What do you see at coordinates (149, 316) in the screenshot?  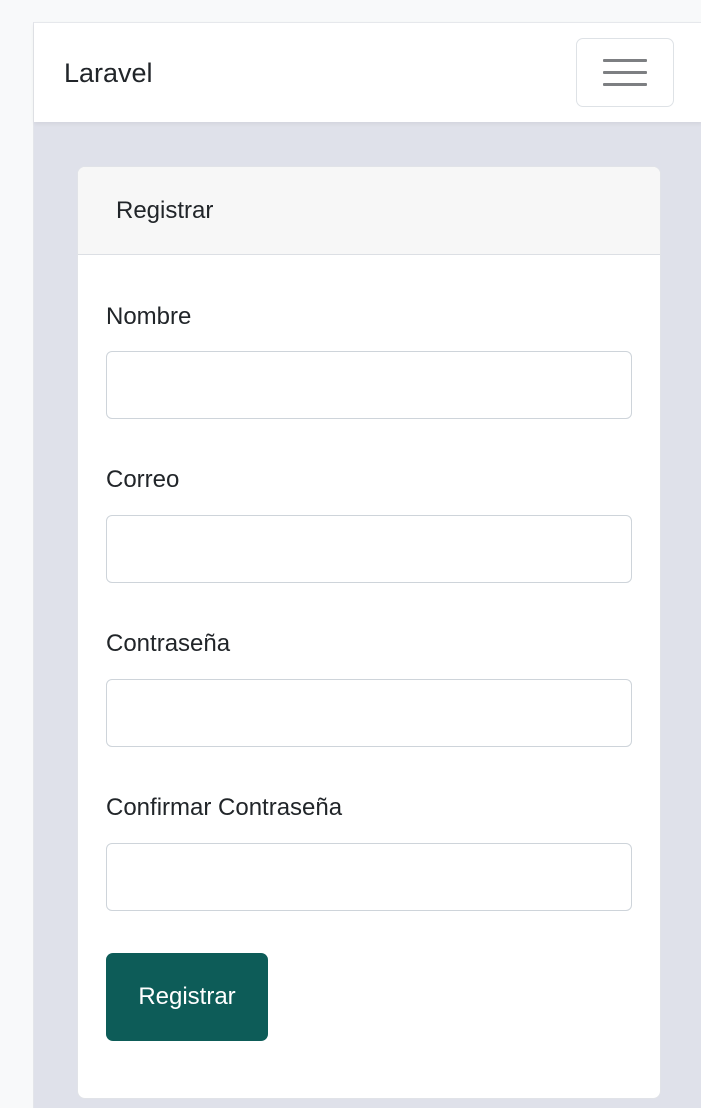 I see `name-label: Nombre` at bounding box center [149, 316].